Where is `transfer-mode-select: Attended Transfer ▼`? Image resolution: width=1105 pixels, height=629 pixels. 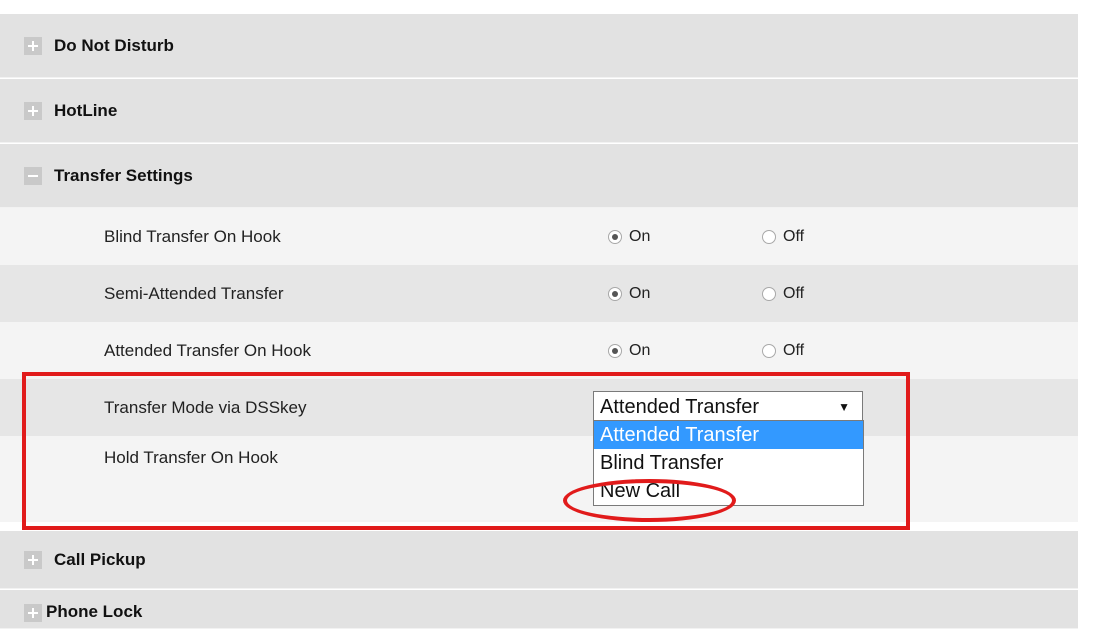 transfer-mode-select: Attended Transfer ▼ is located at coordinates (728, 407).